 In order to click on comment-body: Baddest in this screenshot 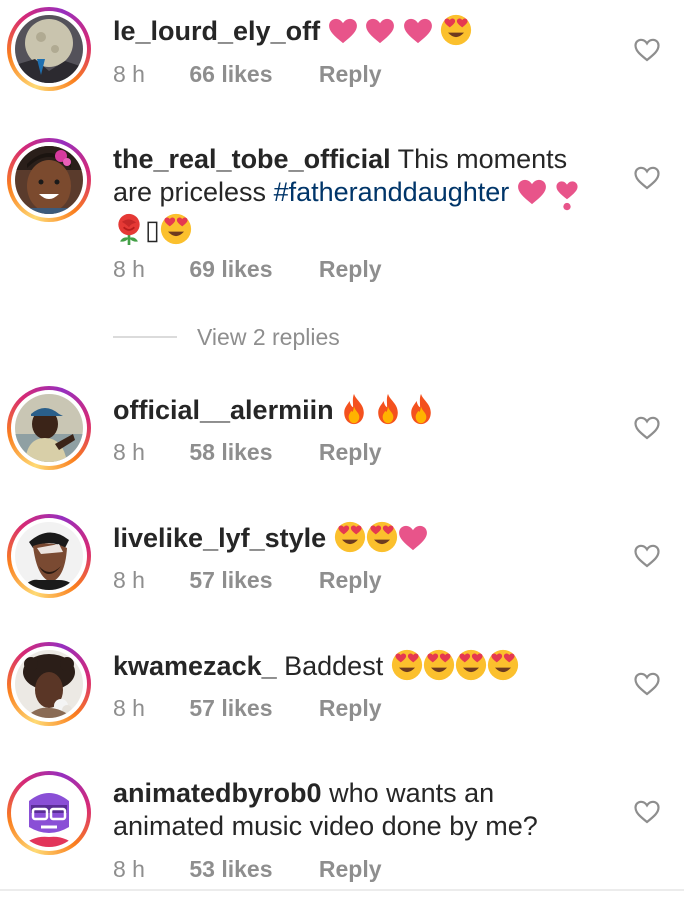, I will do `click(333, 666)`.